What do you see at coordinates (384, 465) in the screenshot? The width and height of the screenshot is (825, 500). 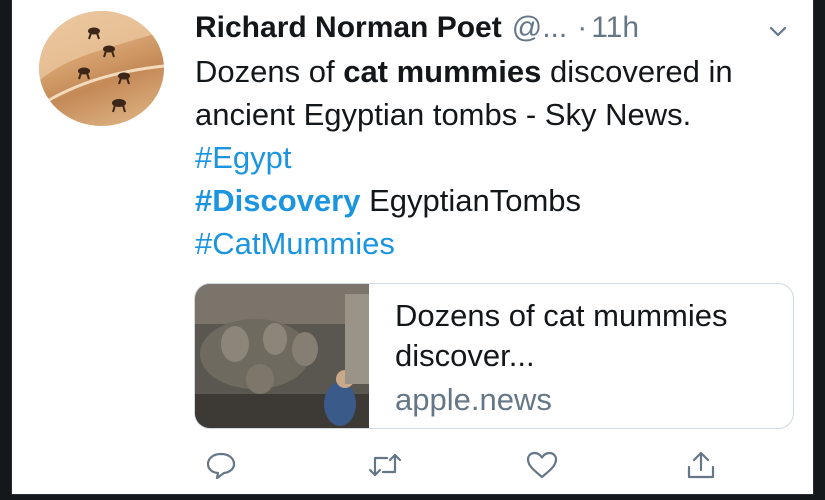 I see `retweet-icon` at bounding box center [384, 465].